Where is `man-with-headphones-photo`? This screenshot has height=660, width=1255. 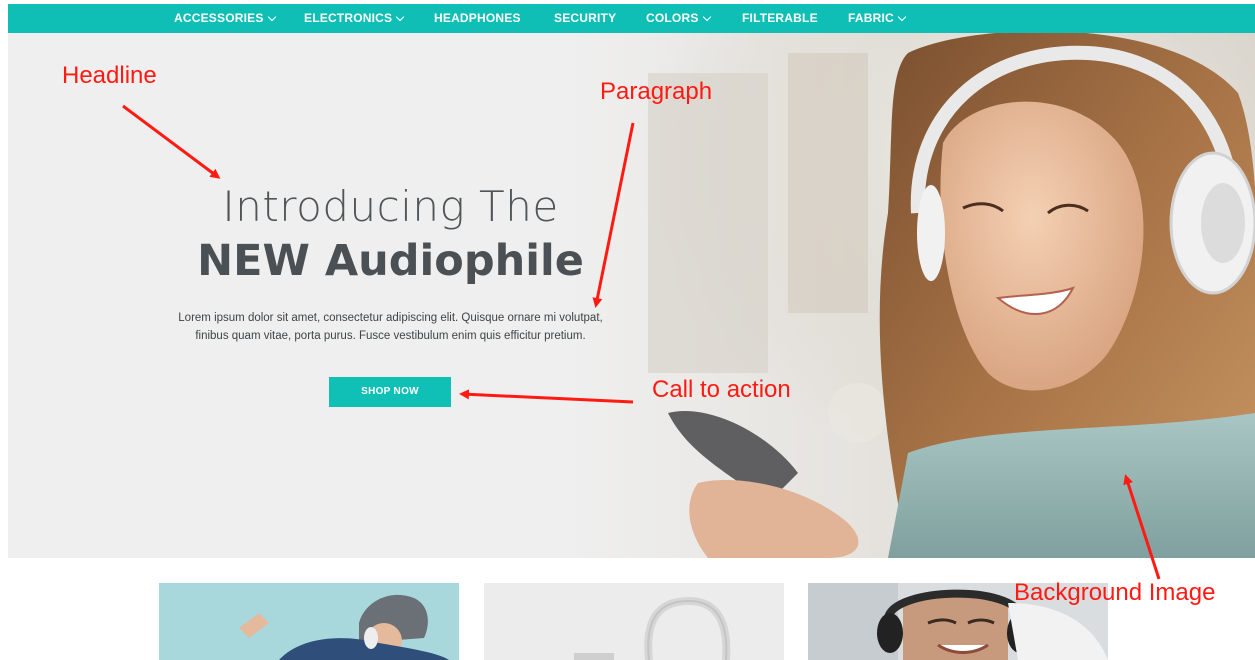
man-with-headphones-photo is located at coordinates (958, 621).